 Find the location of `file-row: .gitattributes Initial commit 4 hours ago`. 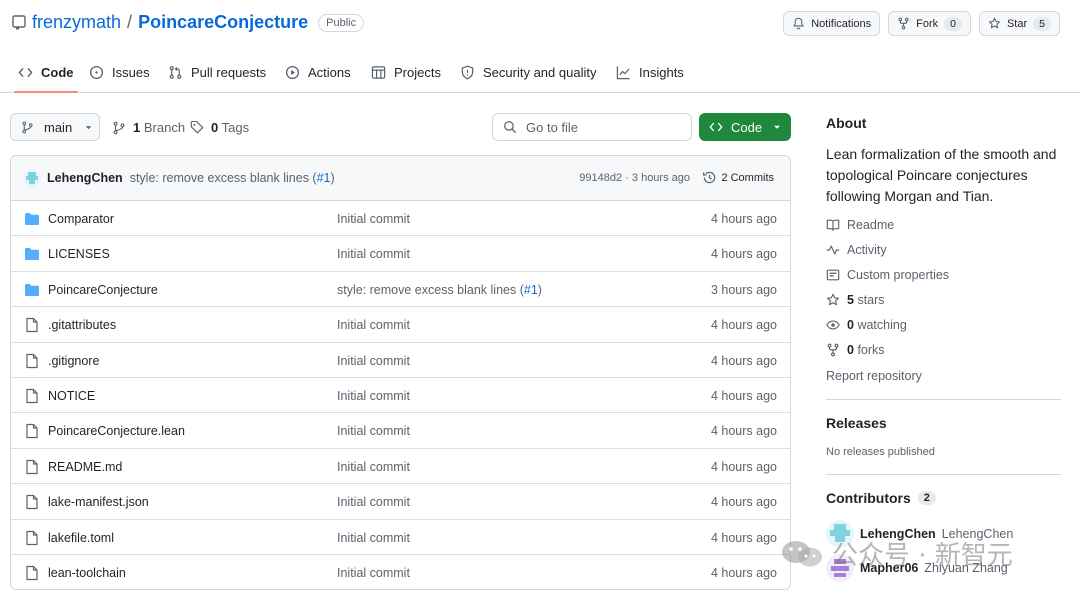

file-row: .gitattributes Initial commit 4 hours ago is located at coordinates (400, 325).